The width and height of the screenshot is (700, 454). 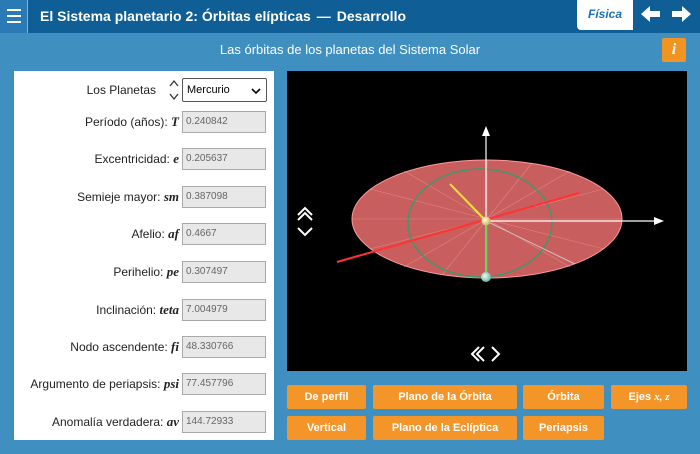 I want to click on param-row-semieje: Semieje mayor: sm 0.387098, so click(x=144, y=197).